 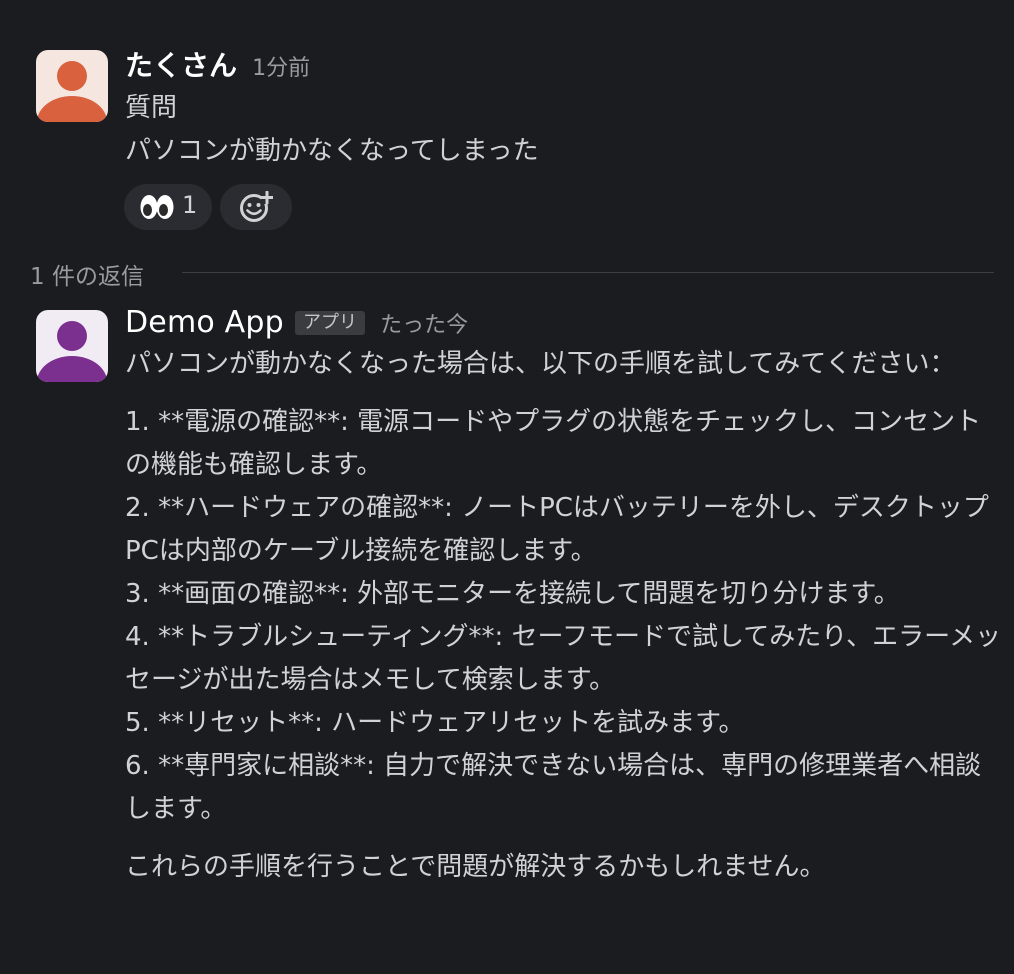 What do you see at coordinates (329, 323) in the screenshot?
I see `app-badge: アプリ` at bounding box center [329, 323].